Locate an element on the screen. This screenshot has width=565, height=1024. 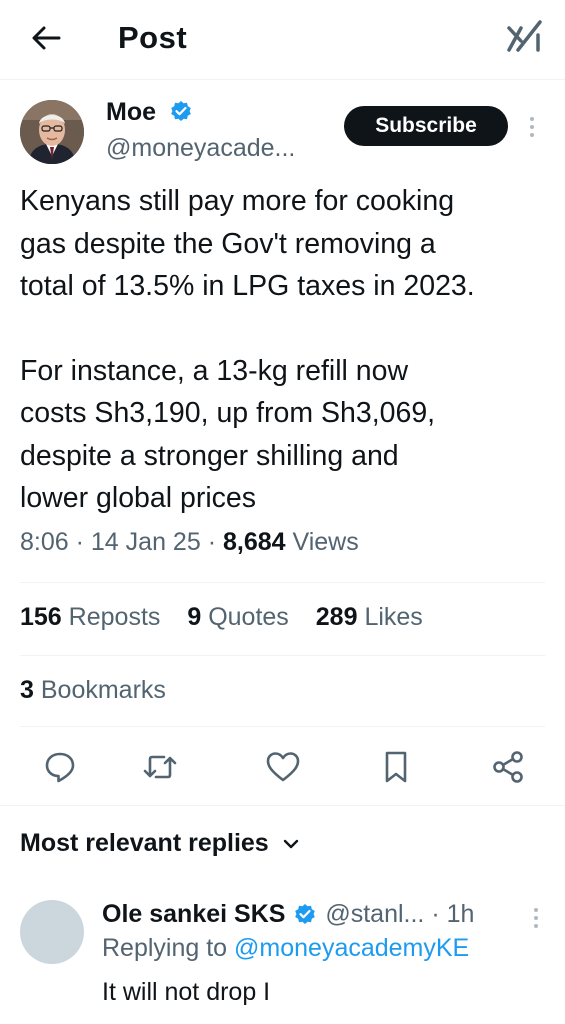
post-stats: 156 Reposts 9 Quotes 289 Likes is located at coordinates (231, 617).